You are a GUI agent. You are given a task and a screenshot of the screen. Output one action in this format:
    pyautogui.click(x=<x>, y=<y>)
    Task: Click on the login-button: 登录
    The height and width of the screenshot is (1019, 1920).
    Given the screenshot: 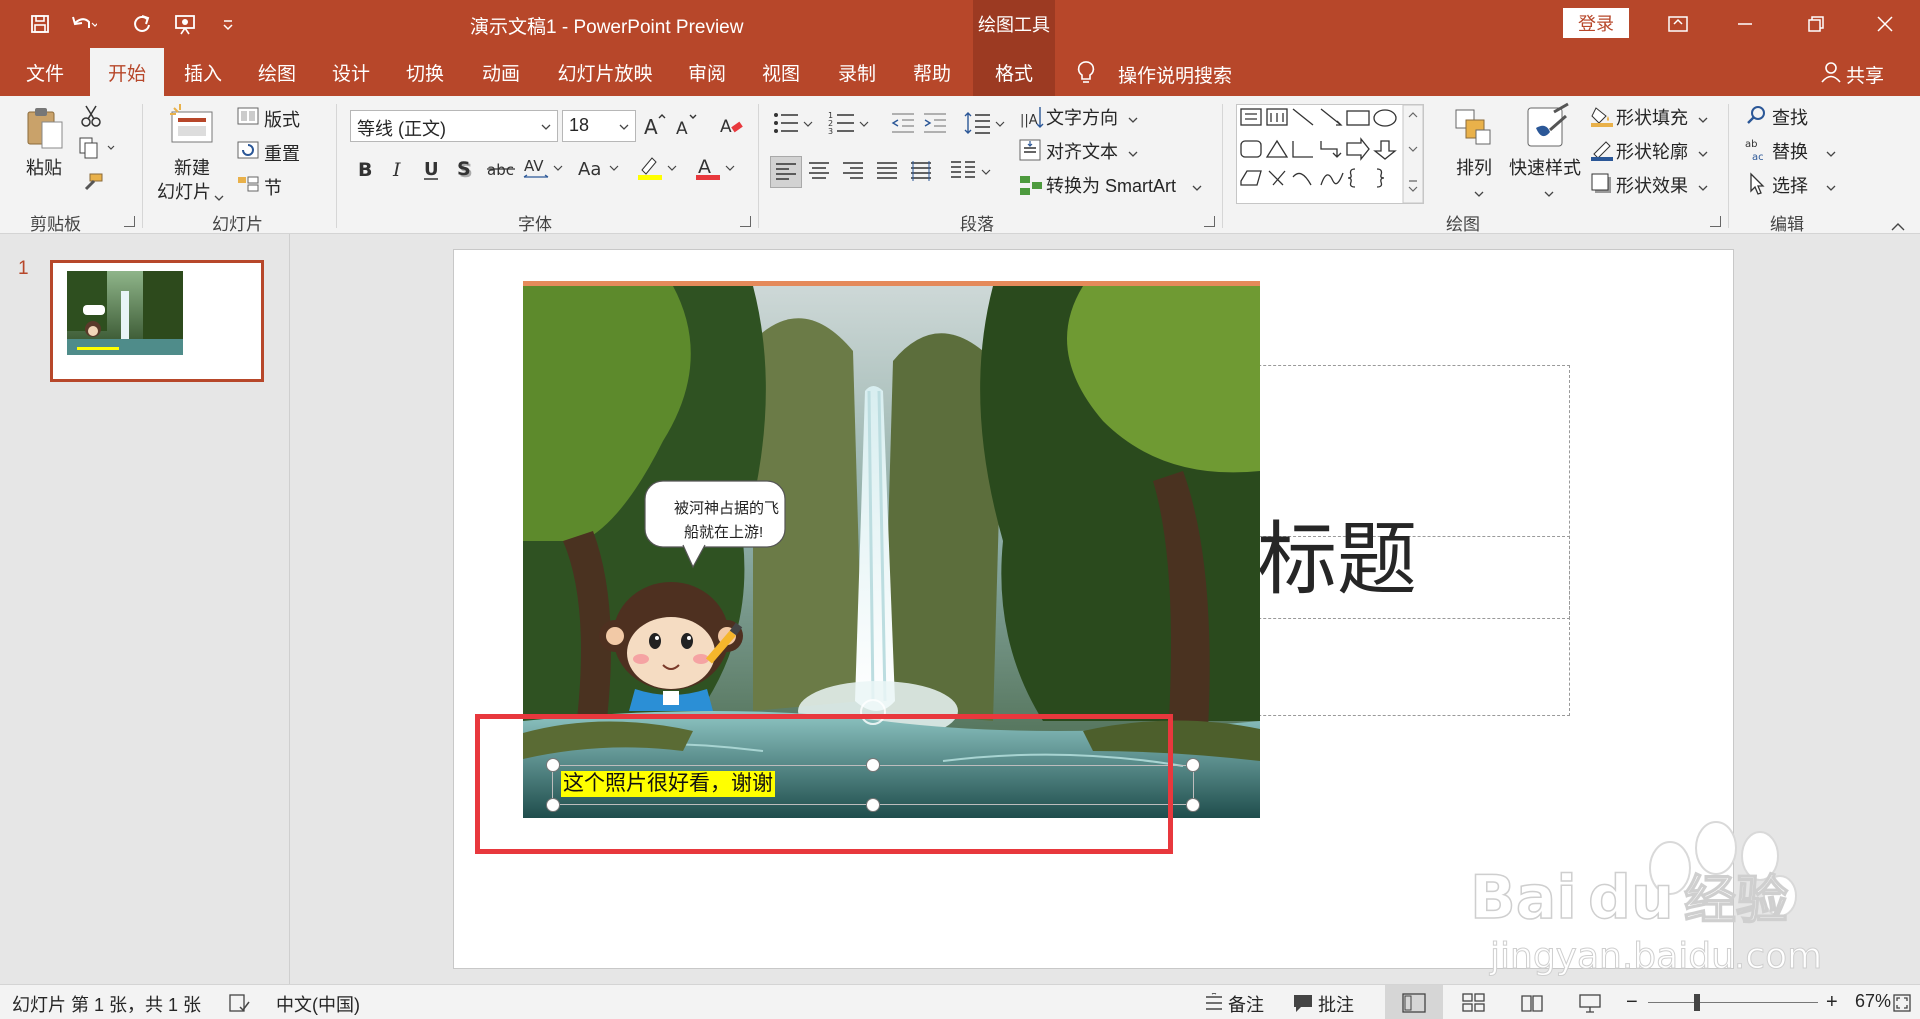 What is the action you would take?
    pyautogui.click(x=1596, y=23)
    